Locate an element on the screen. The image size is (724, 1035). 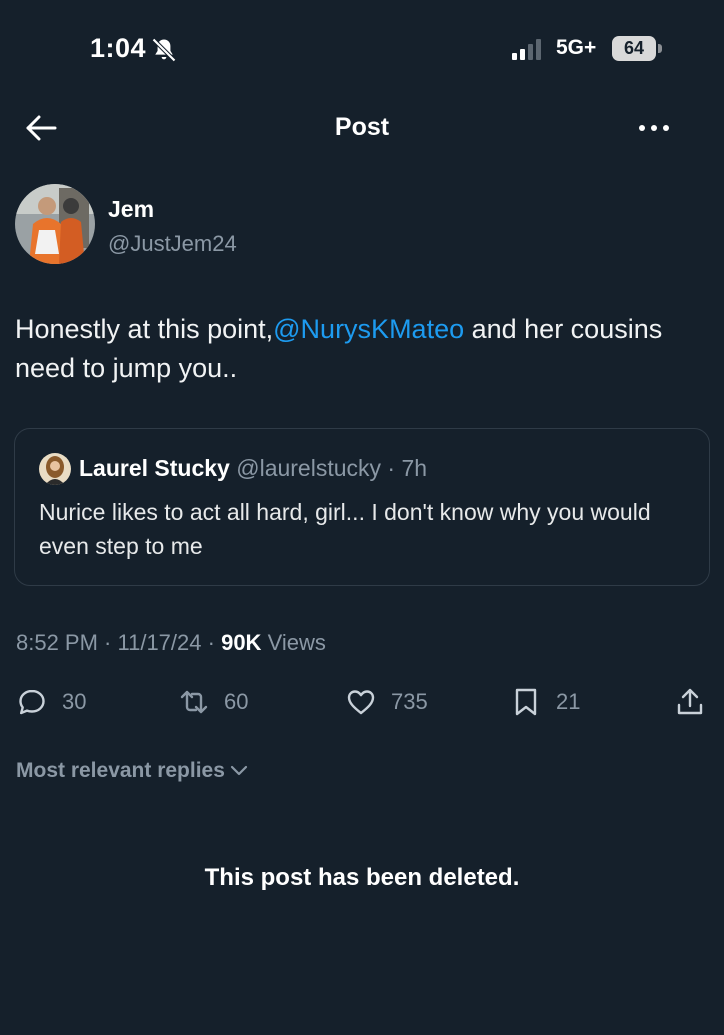
network-type: 5G+ is located at coordinates (576, 47).